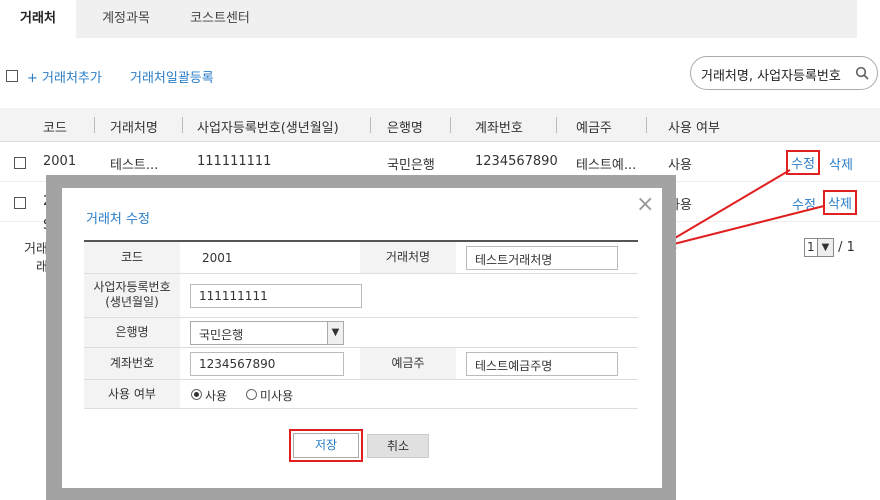 Image resolution: width=880 pixels, height=500 pixels. I want to click on col-bank: 은행명, so click(405, 128).